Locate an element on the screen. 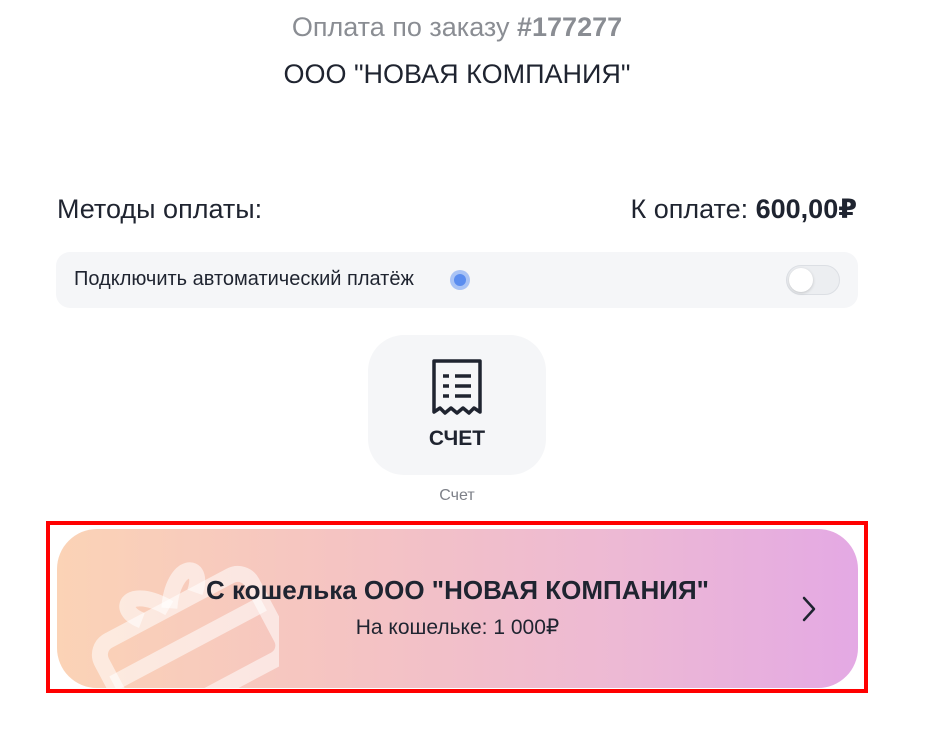  info-dot-icon is located at coordinates (460, 280).